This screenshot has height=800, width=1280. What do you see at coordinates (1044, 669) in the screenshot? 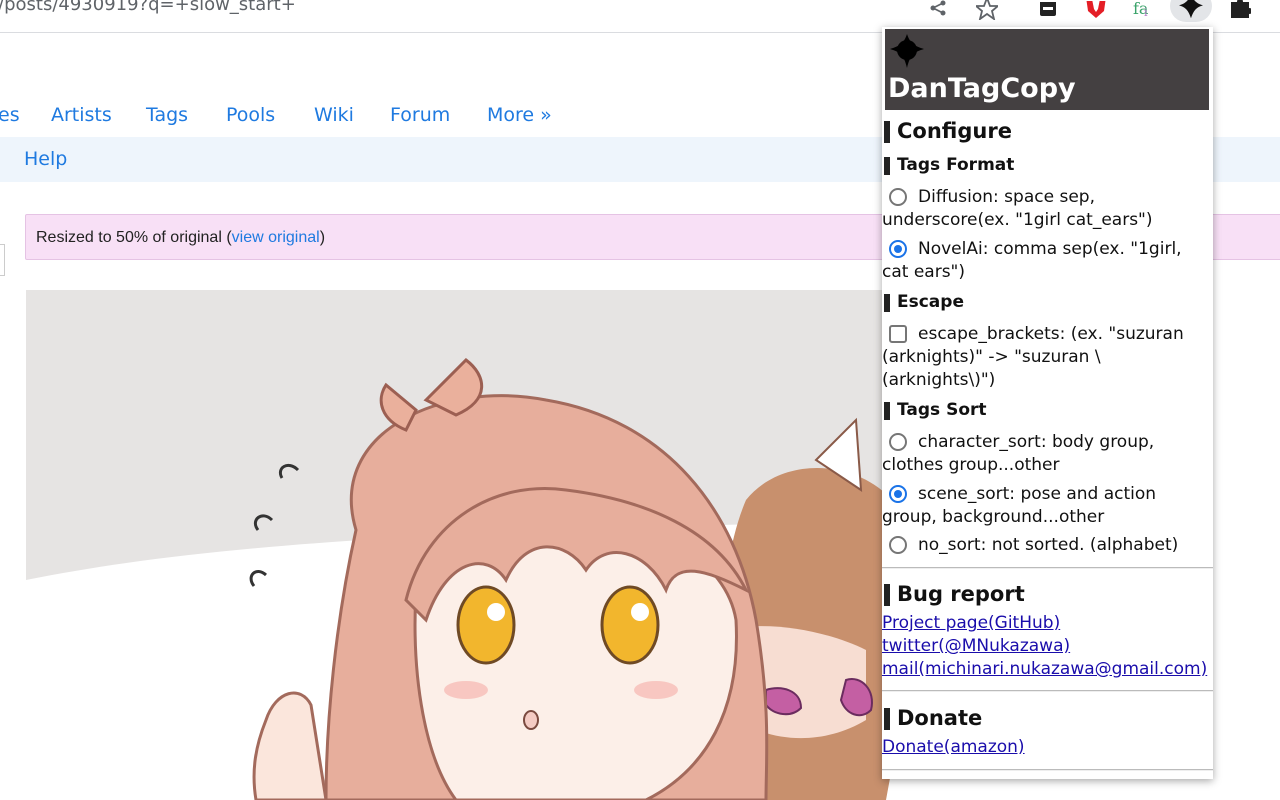
I see `mail-link: mail(michinari.nukazawa@gmail.com)` at bounding box center [1044, 669].